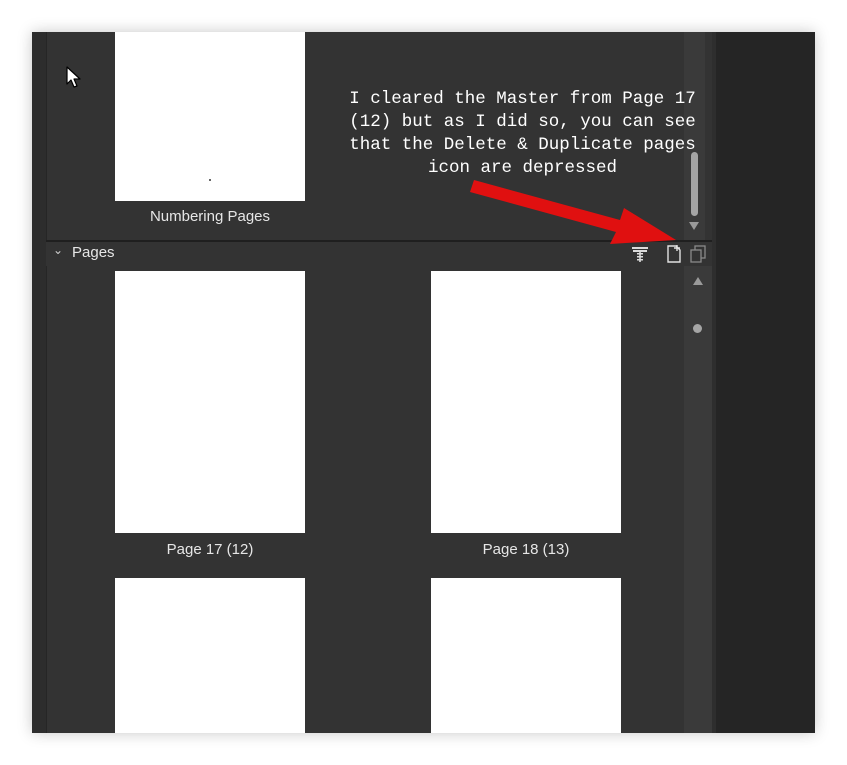  Describe the element at coordinates (640, 254) in the screenshot. I see `apply-master-icon` at that location.